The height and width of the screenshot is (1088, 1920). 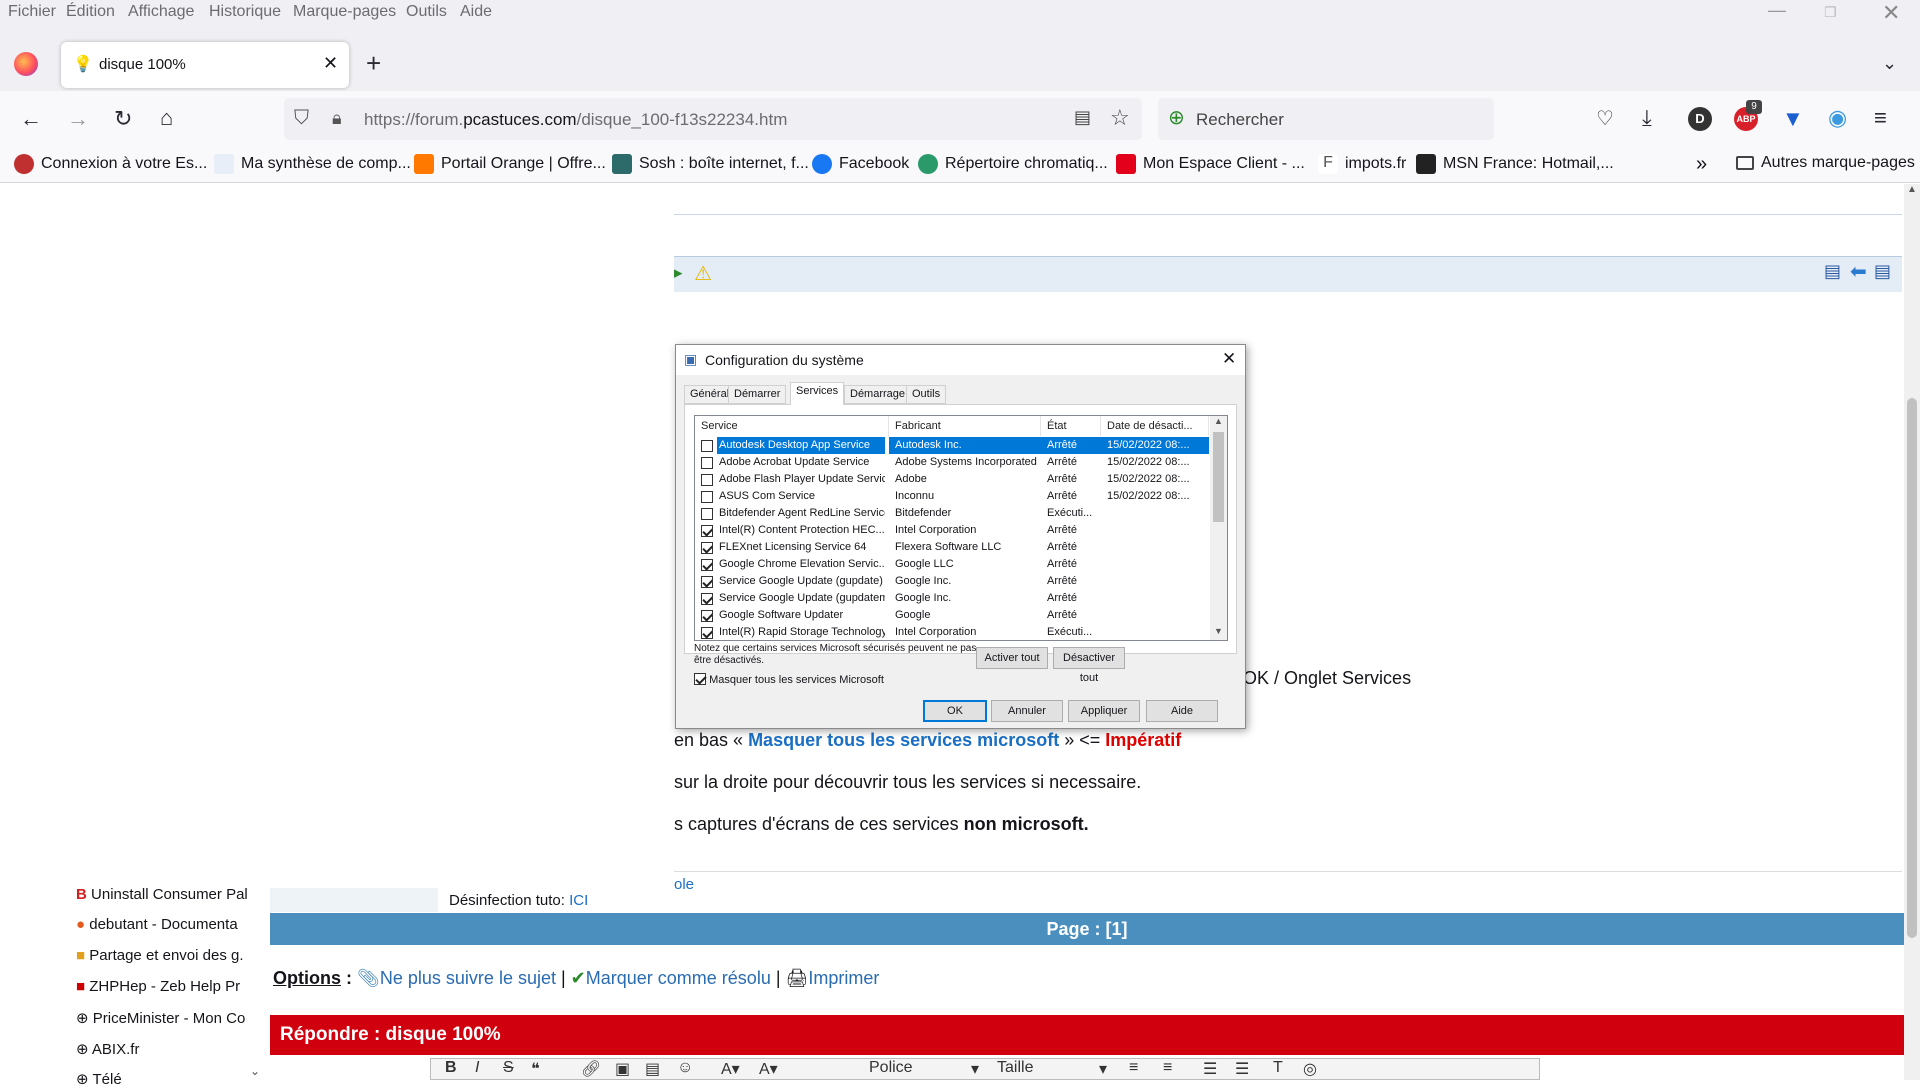 I want to click on menu-marque-pages: Marque-pages, so click(x=344, y=12).